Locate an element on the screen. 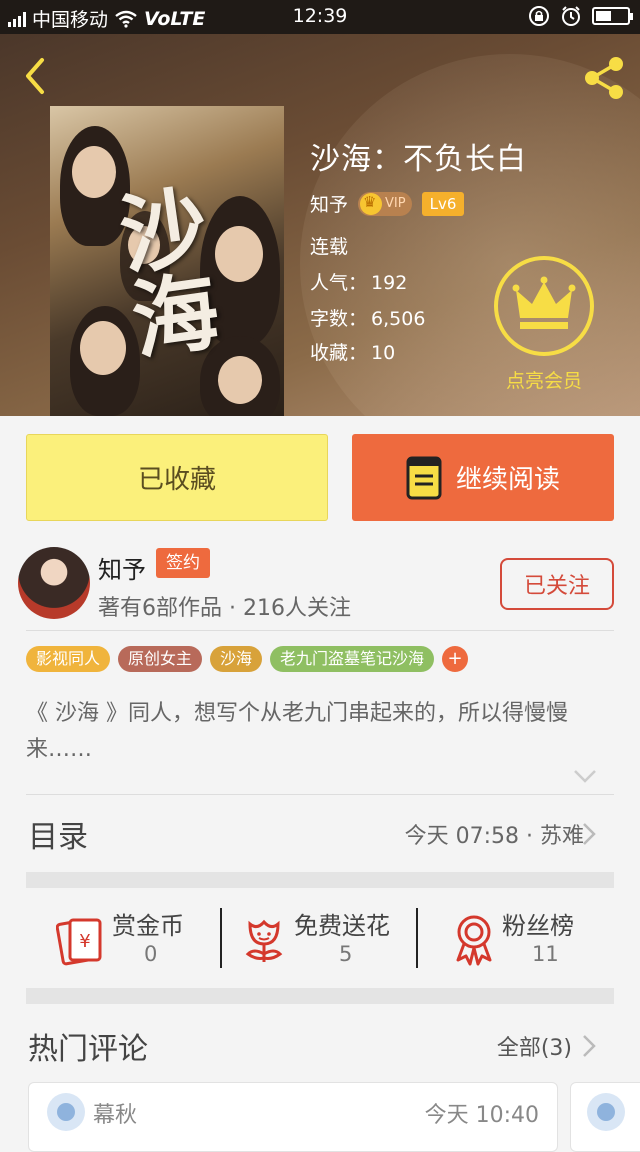 The height and width of the screenshot is (1152, 640). tag-item: 原创女主 is located at coordinates (160, 659).